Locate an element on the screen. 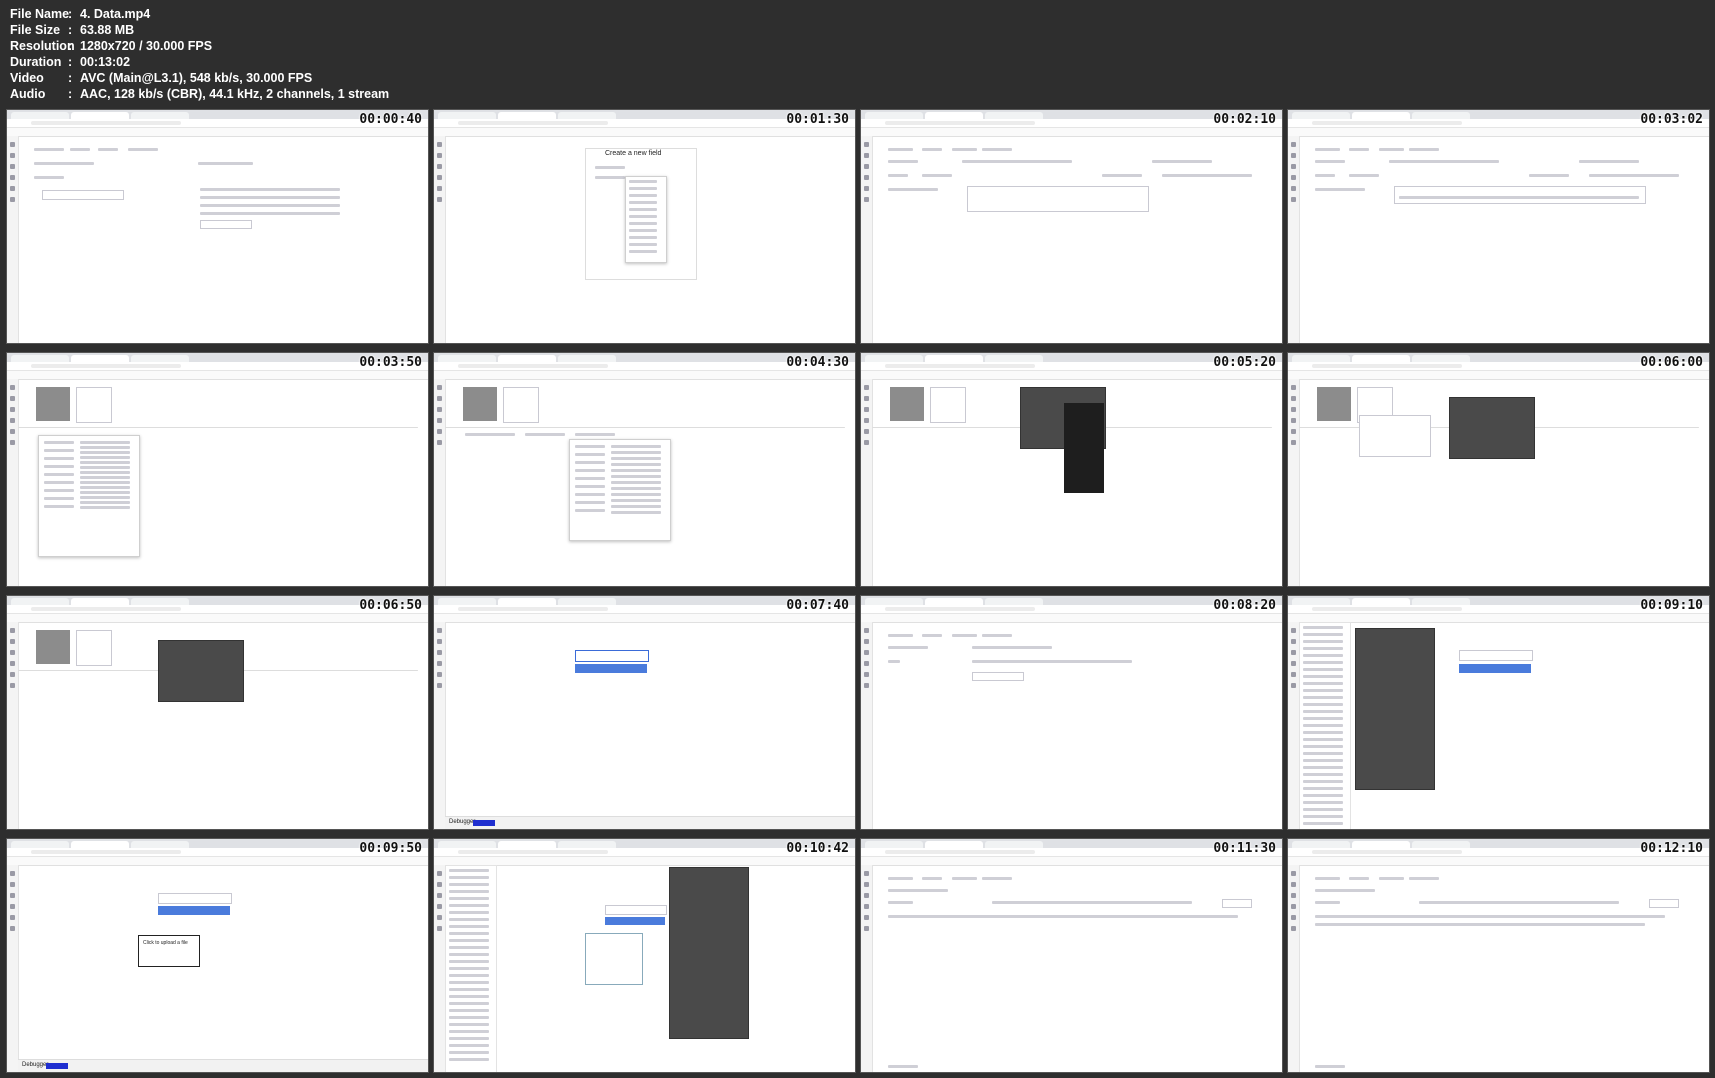 The height and width of the screenshot is (1078, 1715). save-button is located at coordinates (635, 921).